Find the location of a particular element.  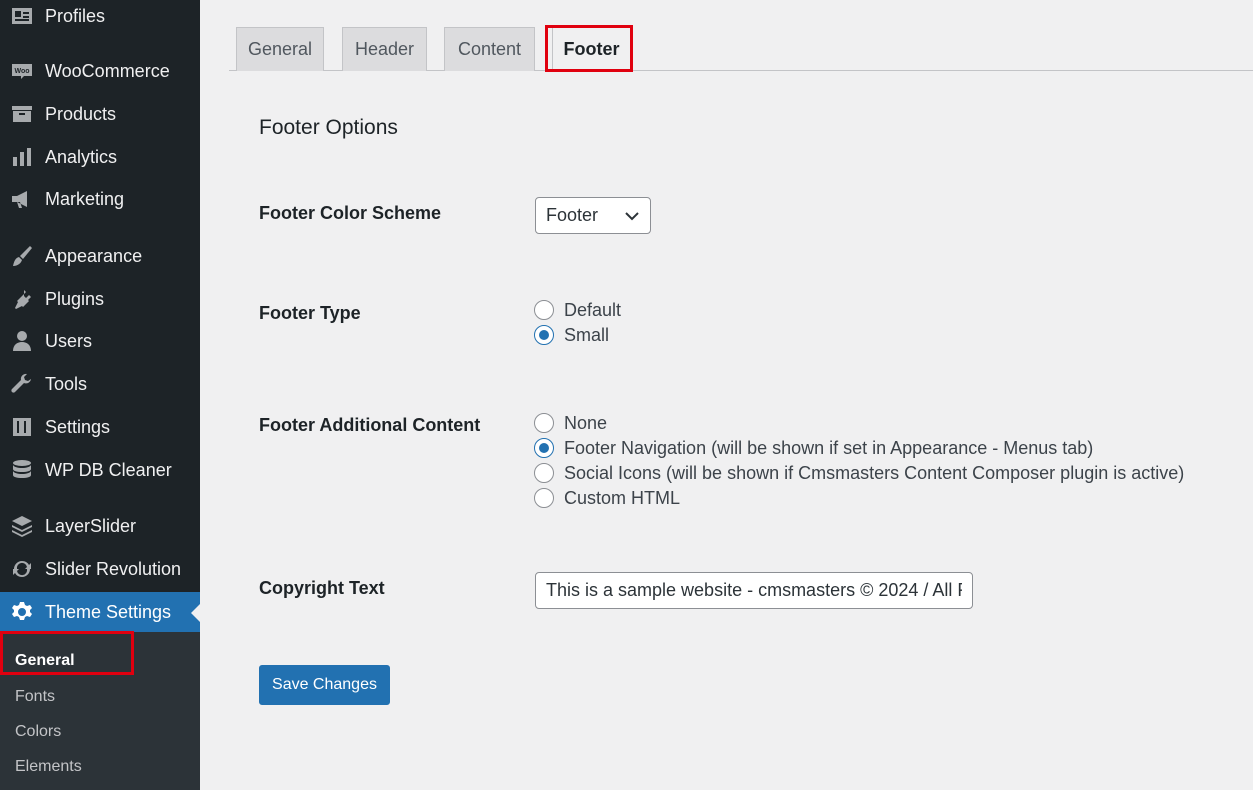

sidebar-item-marketing: Marketing is located at coordinates (100, 199).